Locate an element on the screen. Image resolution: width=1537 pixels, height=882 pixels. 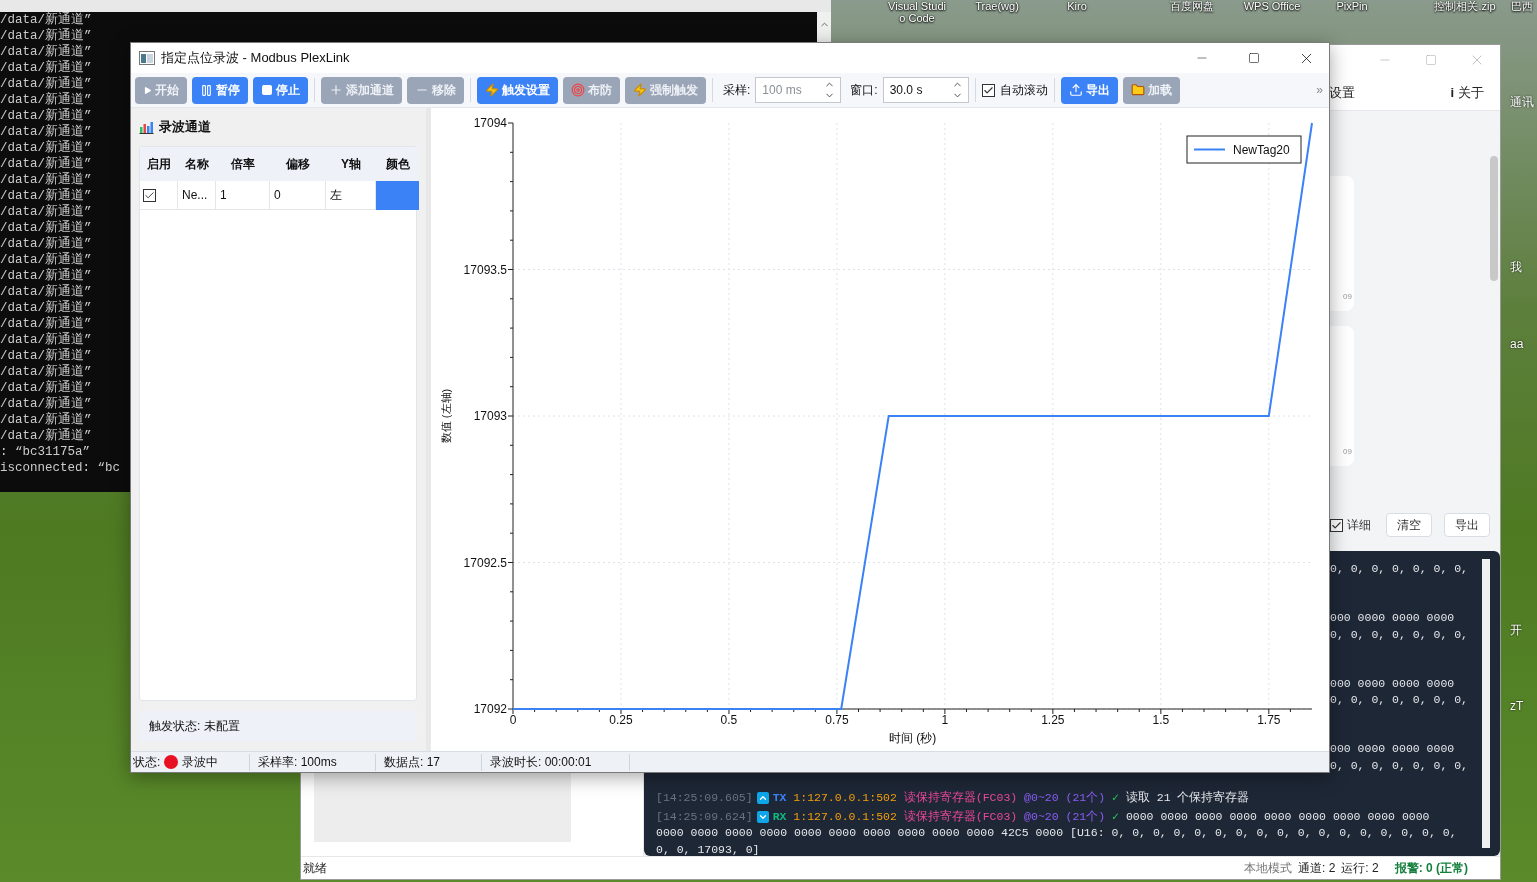
log-ok: ✓ is located at coordinates (1115, 798).